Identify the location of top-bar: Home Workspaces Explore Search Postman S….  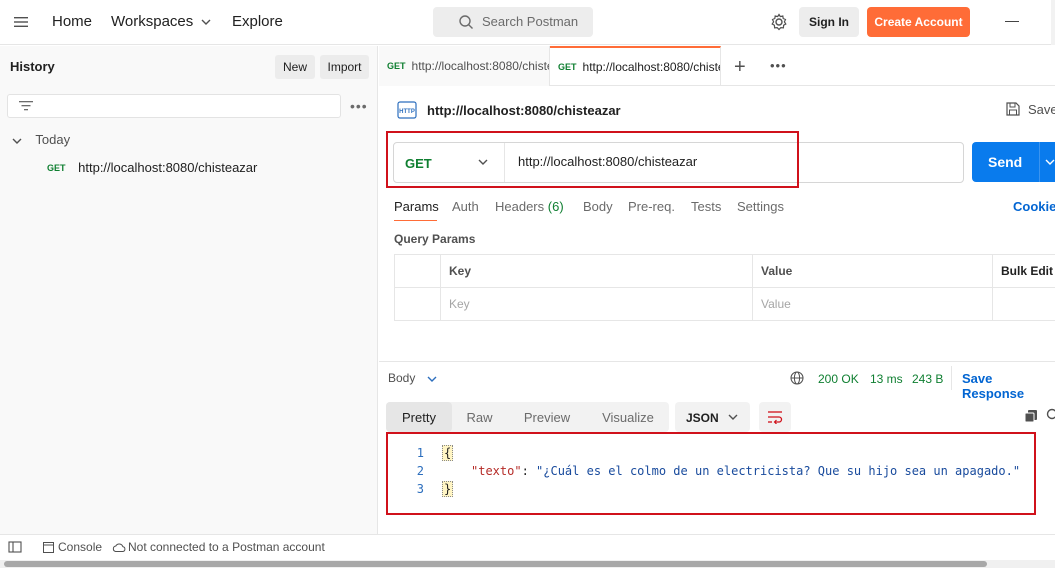
(527, 22).